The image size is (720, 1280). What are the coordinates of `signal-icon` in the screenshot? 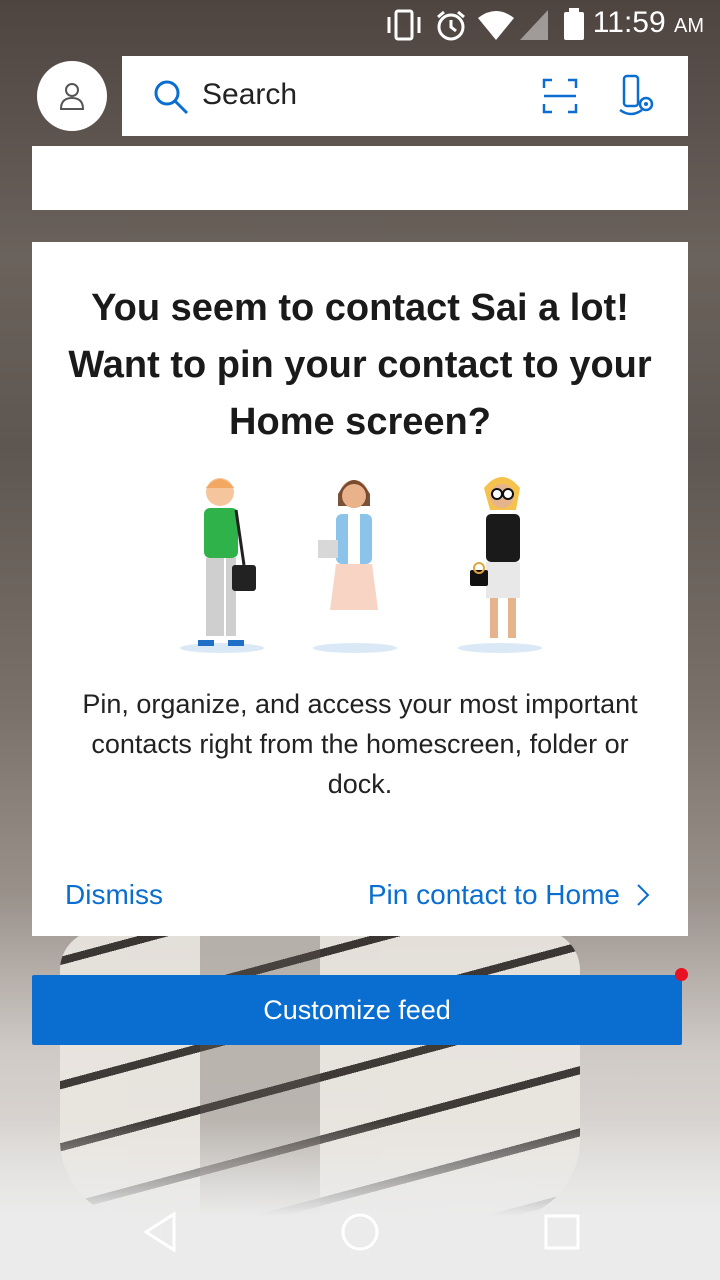 It's located at (534, 25).